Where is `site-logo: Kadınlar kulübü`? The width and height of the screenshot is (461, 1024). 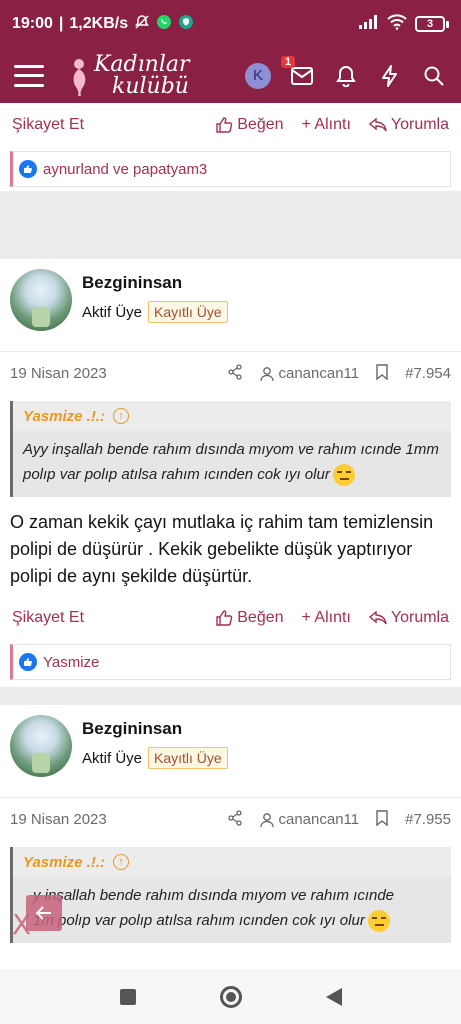
site-logo: Kadınlar kulübü is located at coordinates (129, 75).